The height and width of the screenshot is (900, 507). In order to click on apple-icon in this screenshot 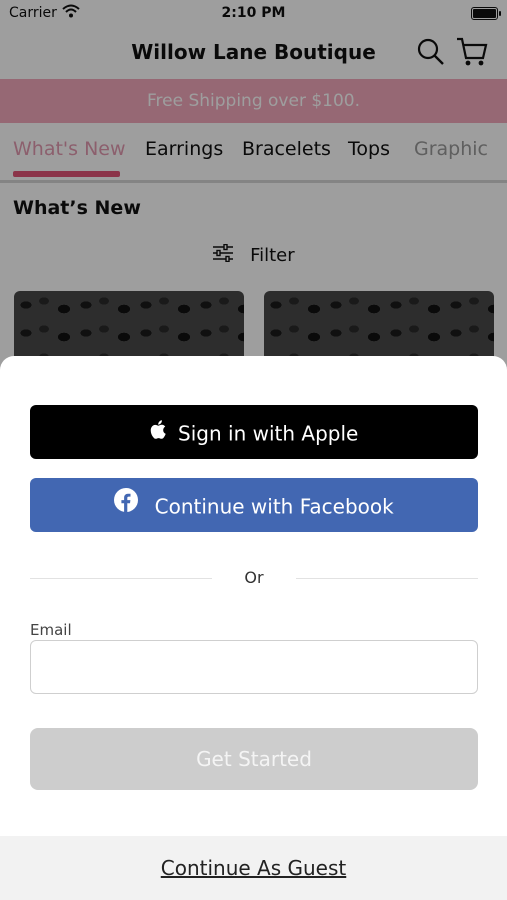, I will do `click(158, 432)`.